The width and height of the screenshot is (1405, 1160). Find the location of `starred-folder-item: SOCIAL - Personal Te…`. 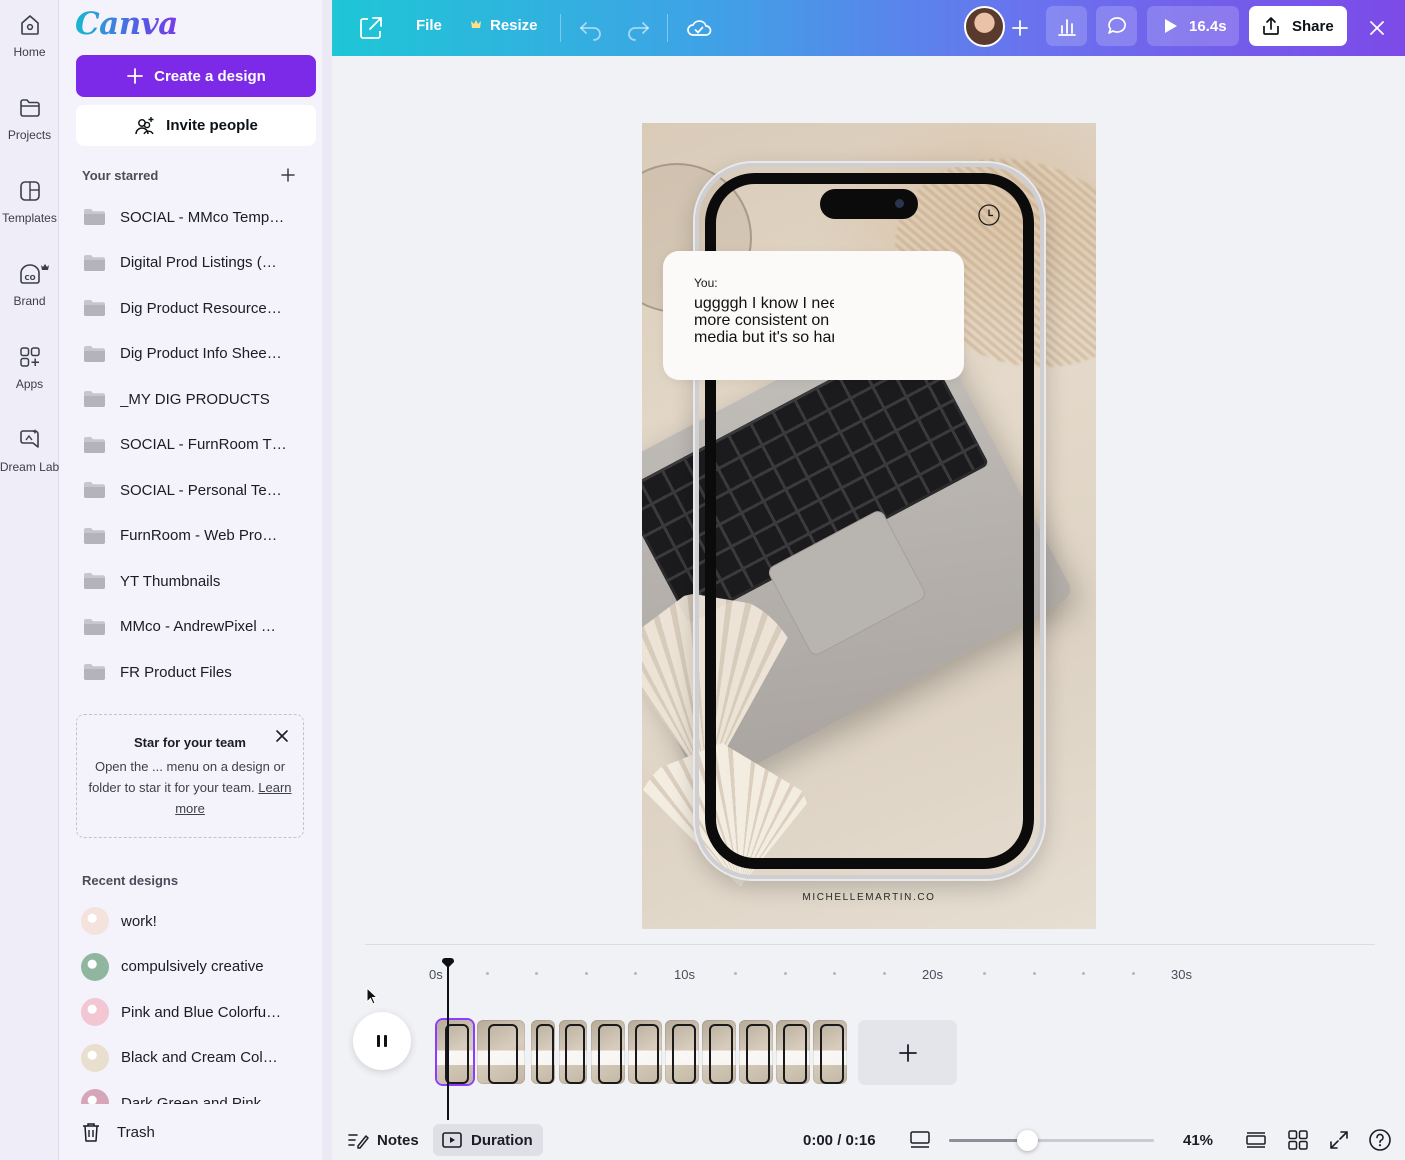

starred-folder-item: SOCIAL - Personal Te… is located at coordinates (198, 490).